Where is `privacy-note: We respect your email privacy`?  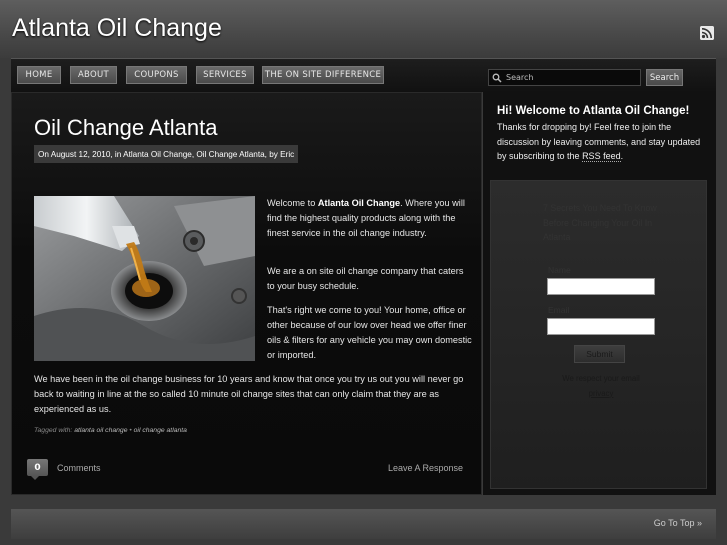
privacy-note: We respect your email privacy is located at coordinates (601, 386).